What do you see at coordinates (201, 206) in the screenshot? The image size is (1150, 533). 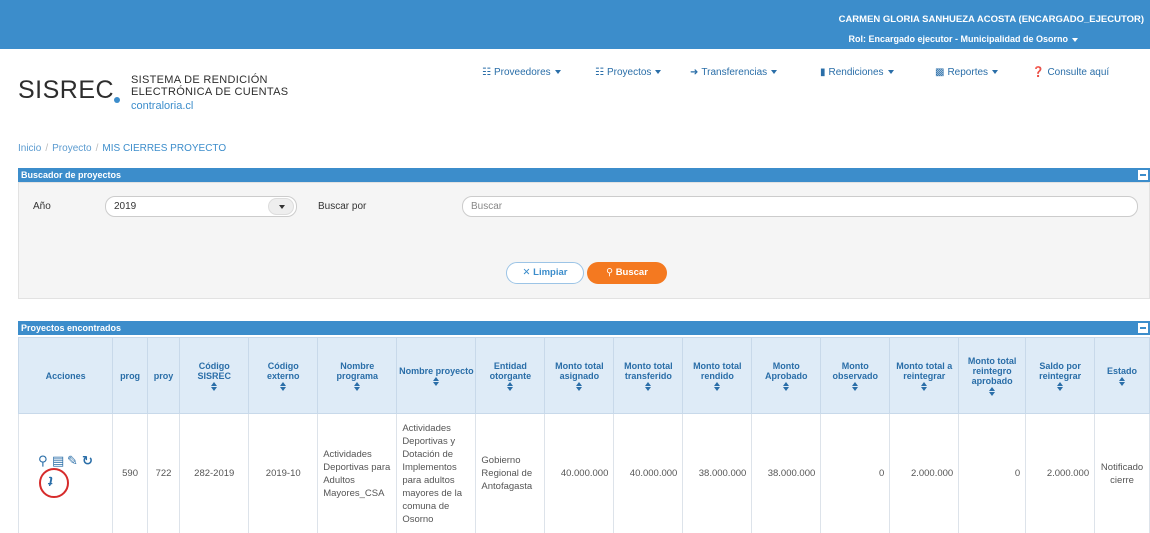 I see `year-select: 2019` at bounding box center [201, 206].